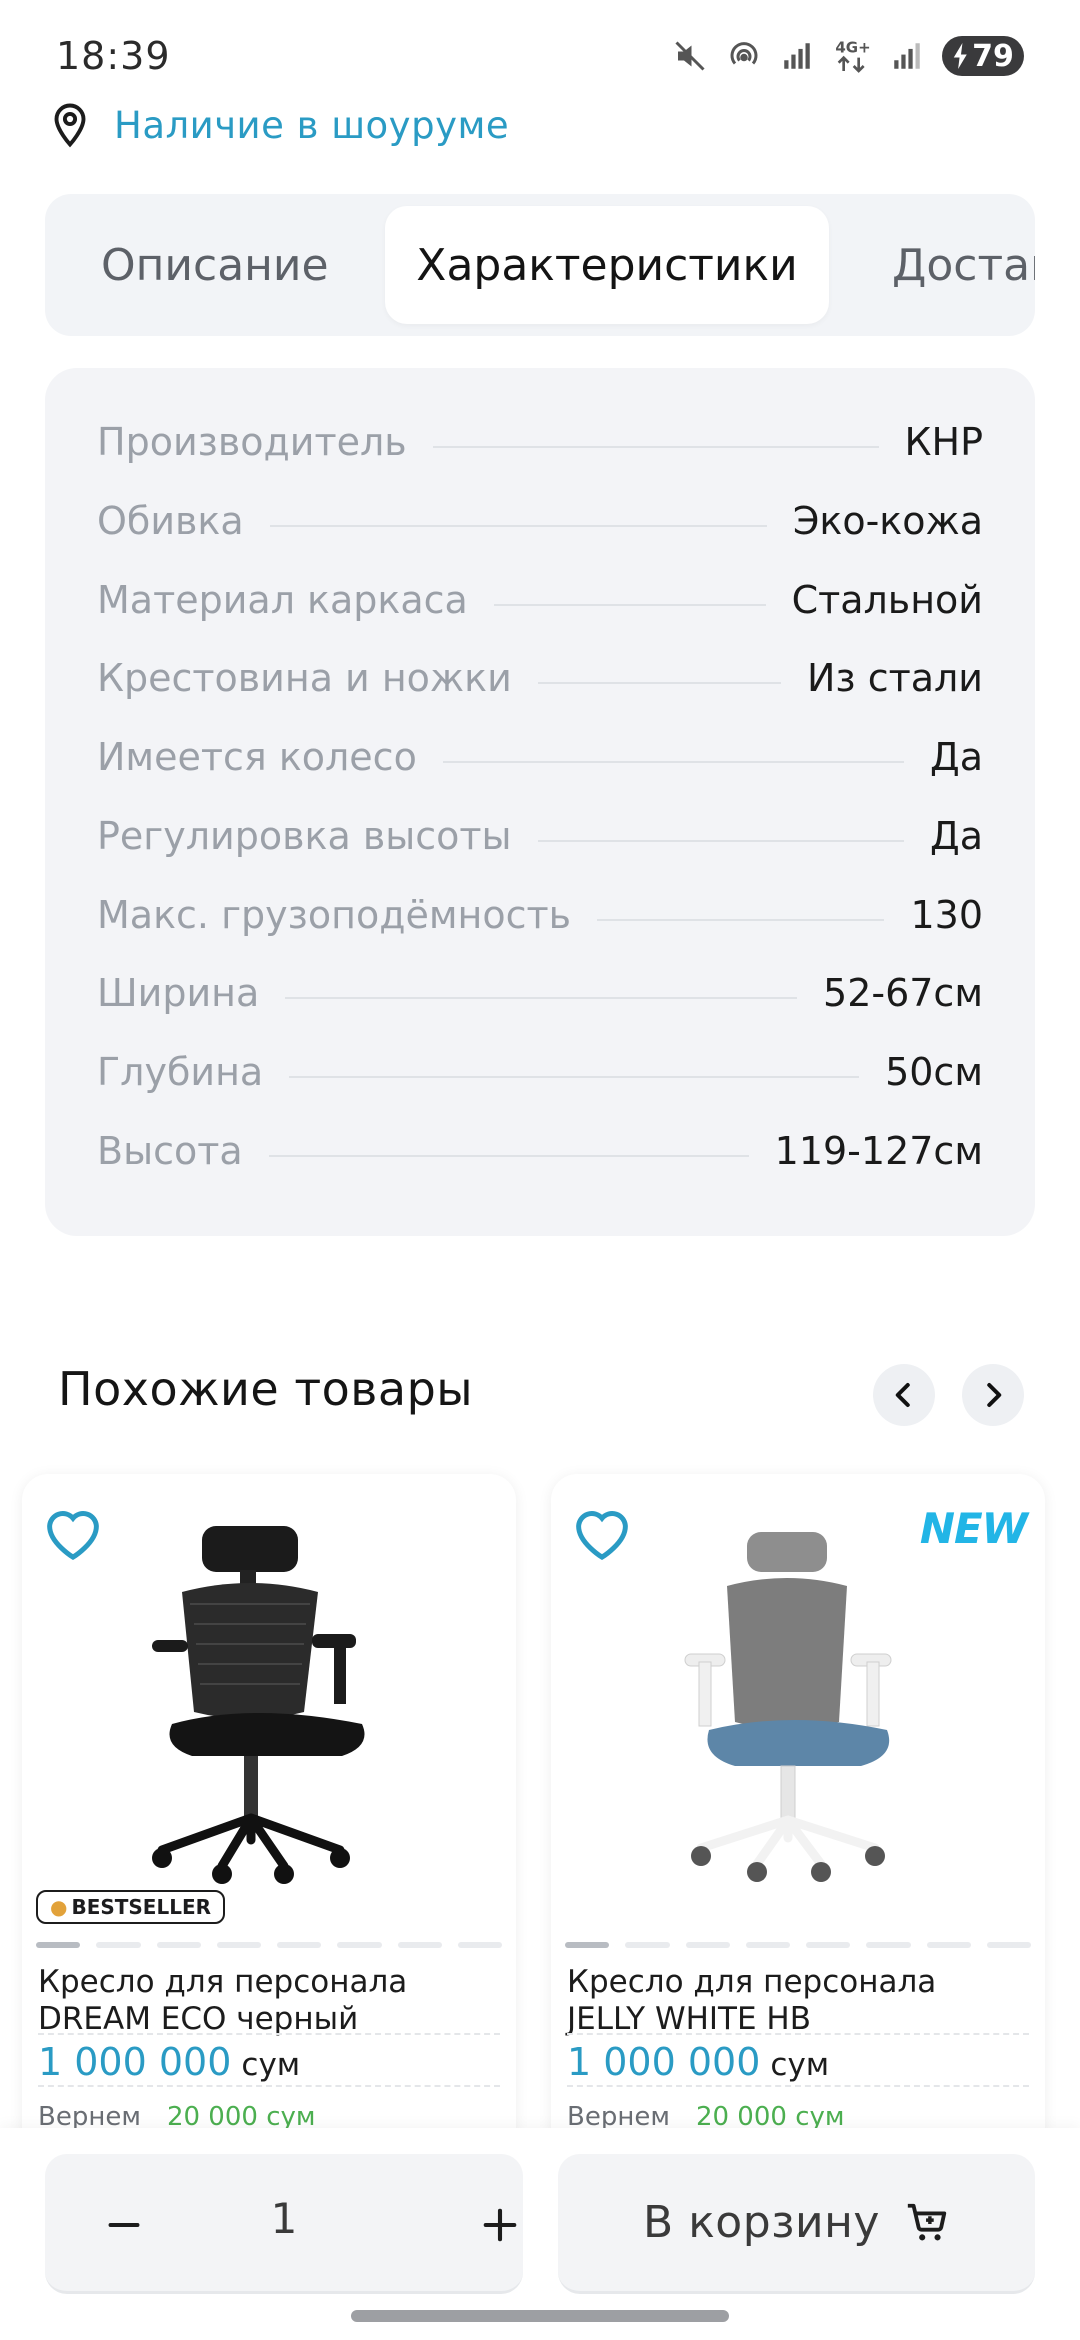  What do you see at coordinates (943, 442) in the screenshot?
I see `spec-value: КНР` at bounding box center [943, 442].